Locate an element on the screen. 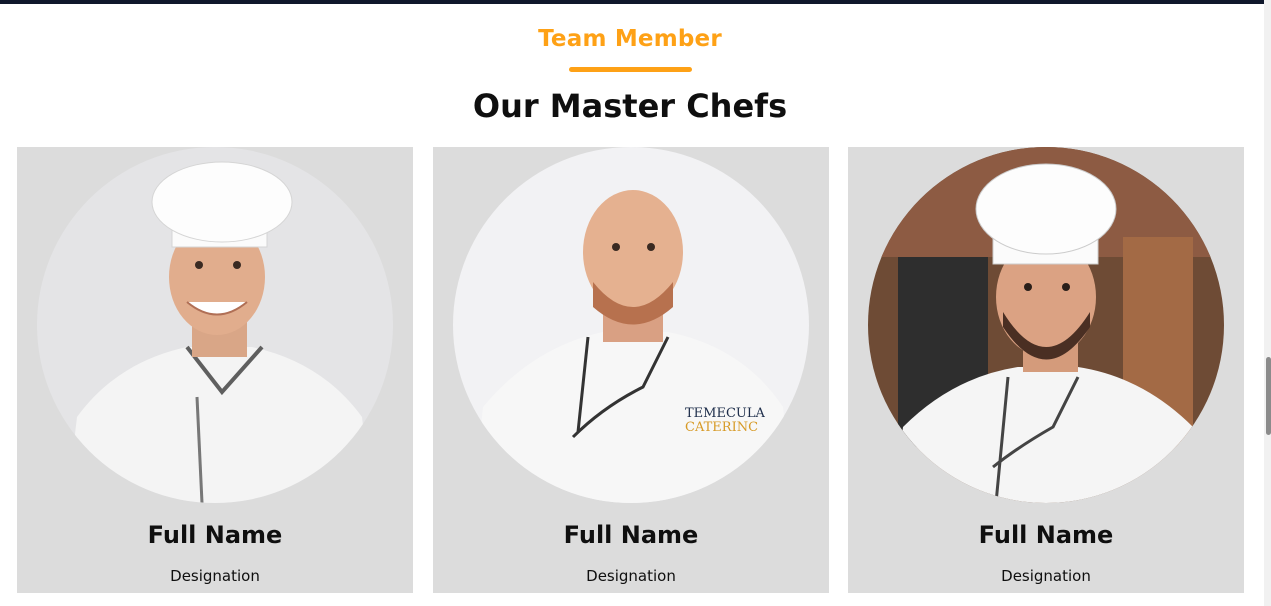 The image size is (1271, 606). section-subtitle: Team Member is located at coordinates (630, 39).